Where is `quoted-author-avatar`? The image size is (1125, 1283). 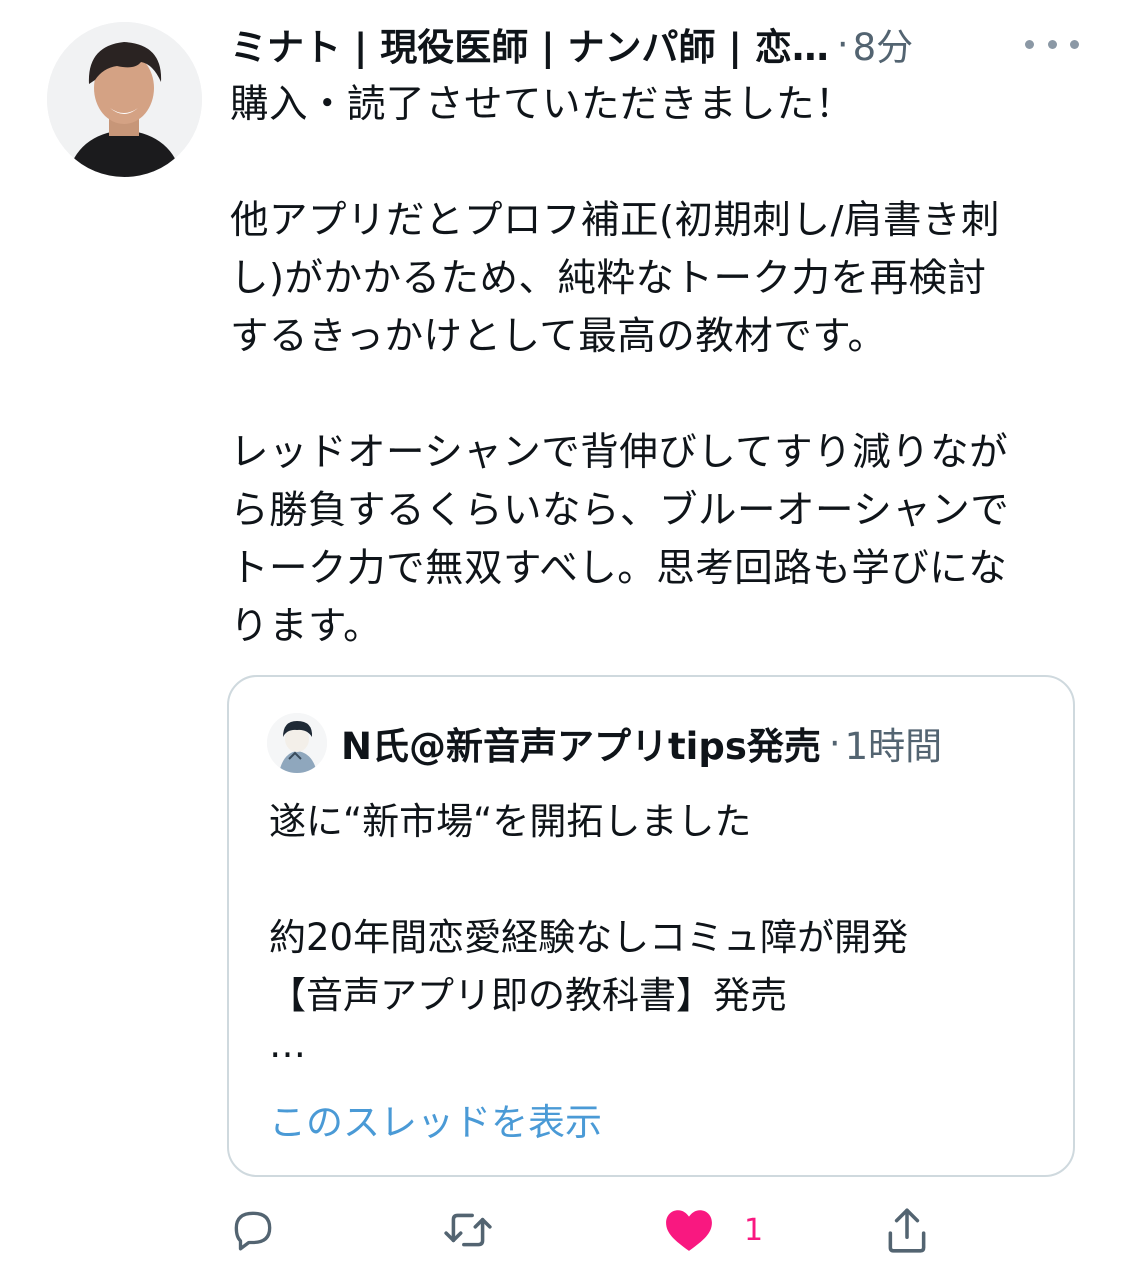
quoted-author-avatar is located at coordinates (297, 743).